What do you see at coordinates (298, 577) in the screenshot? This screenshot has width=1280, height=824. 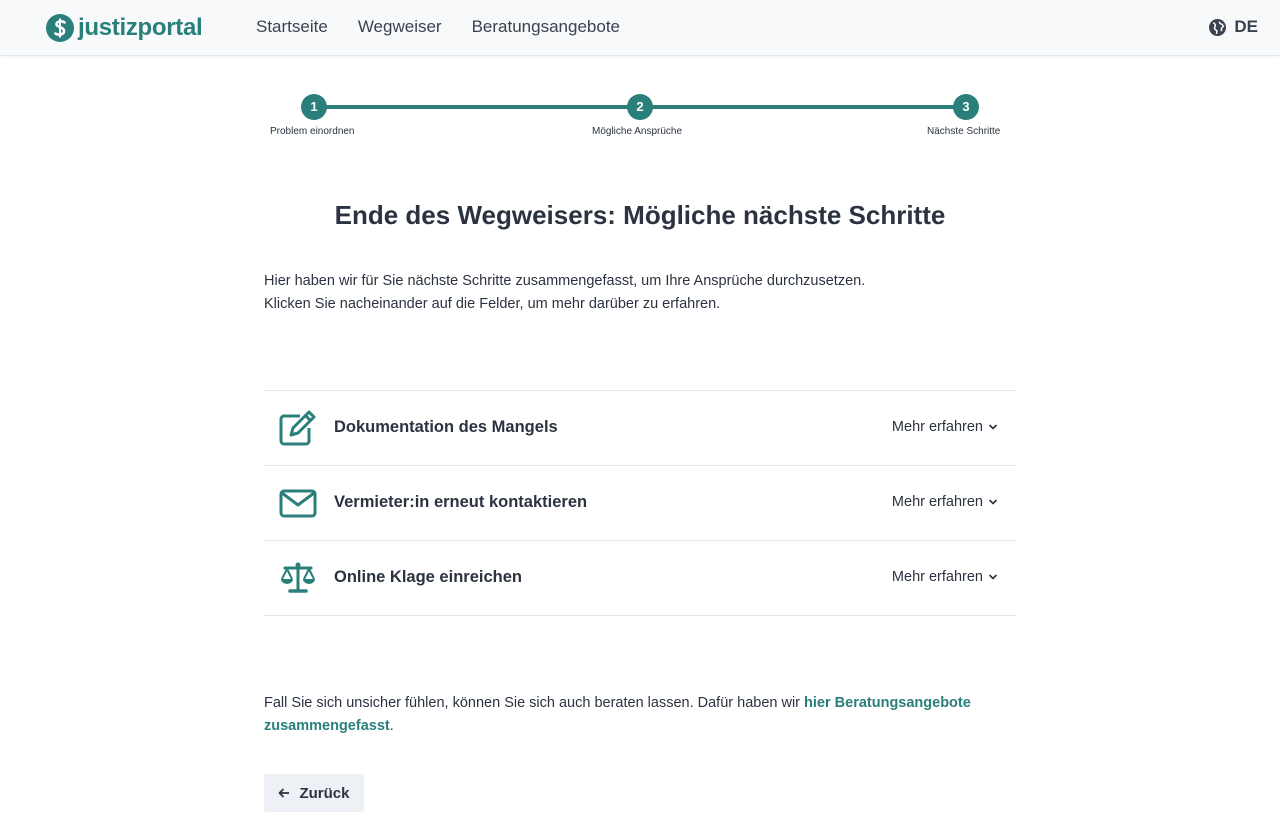 I see `scale-icon` at bounding box center [298, 577].